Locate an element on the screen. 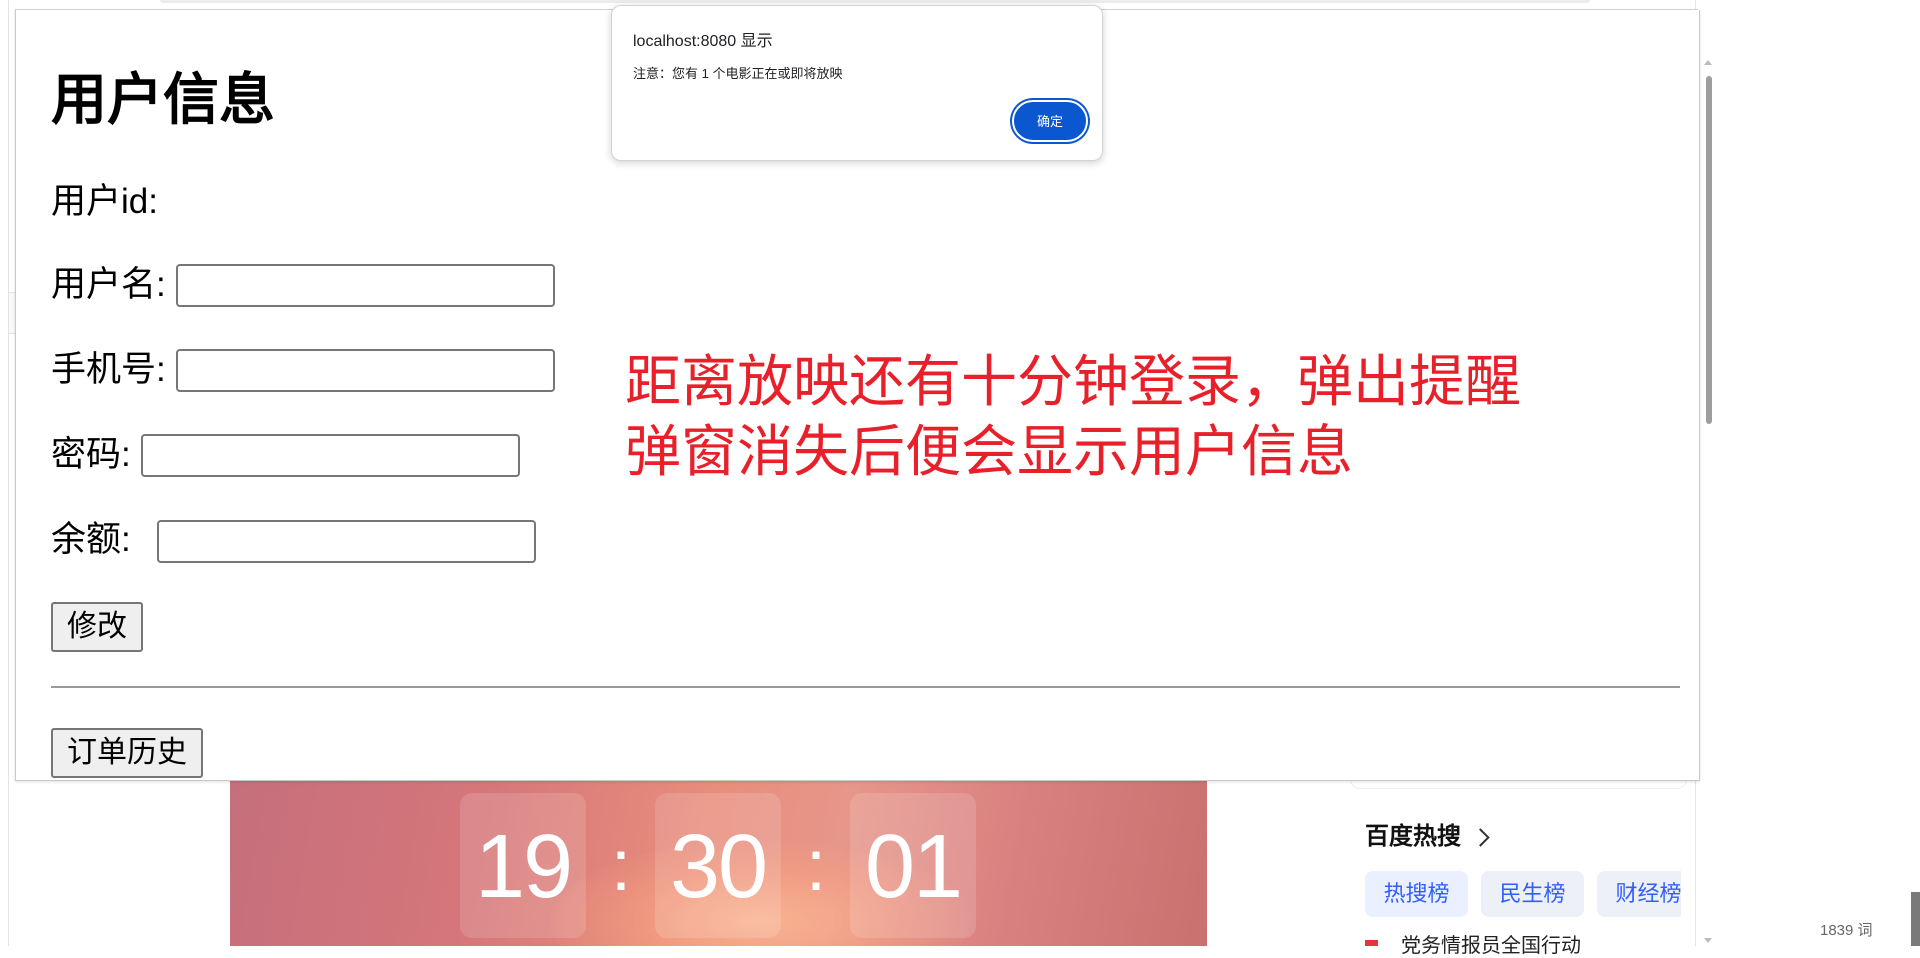  confirm-button: 确定 is located at coordinates (1050, 121).